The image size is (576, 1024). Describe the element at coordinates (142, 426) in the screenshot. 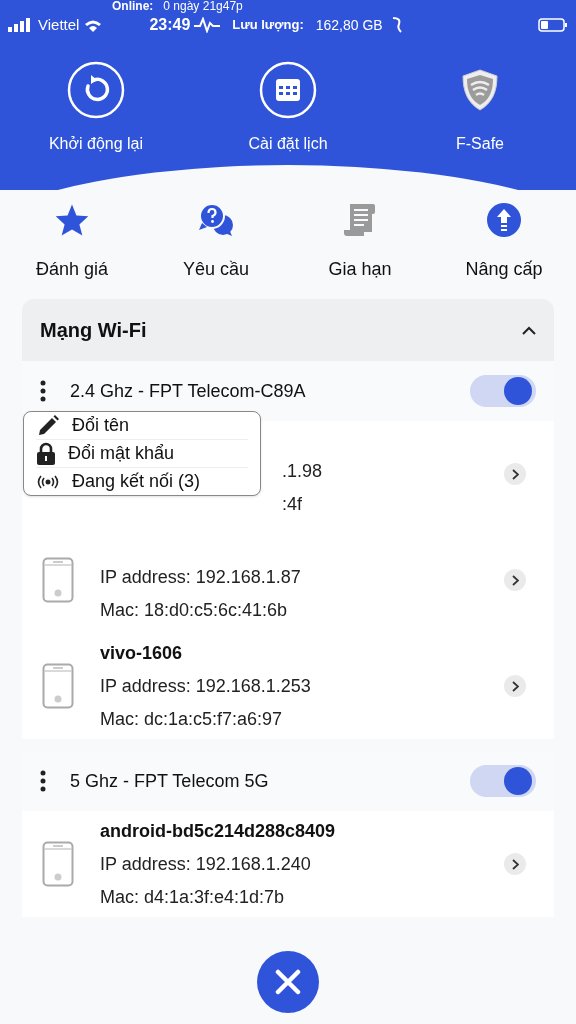

I see `menu-item: Đổi tên` at that location.